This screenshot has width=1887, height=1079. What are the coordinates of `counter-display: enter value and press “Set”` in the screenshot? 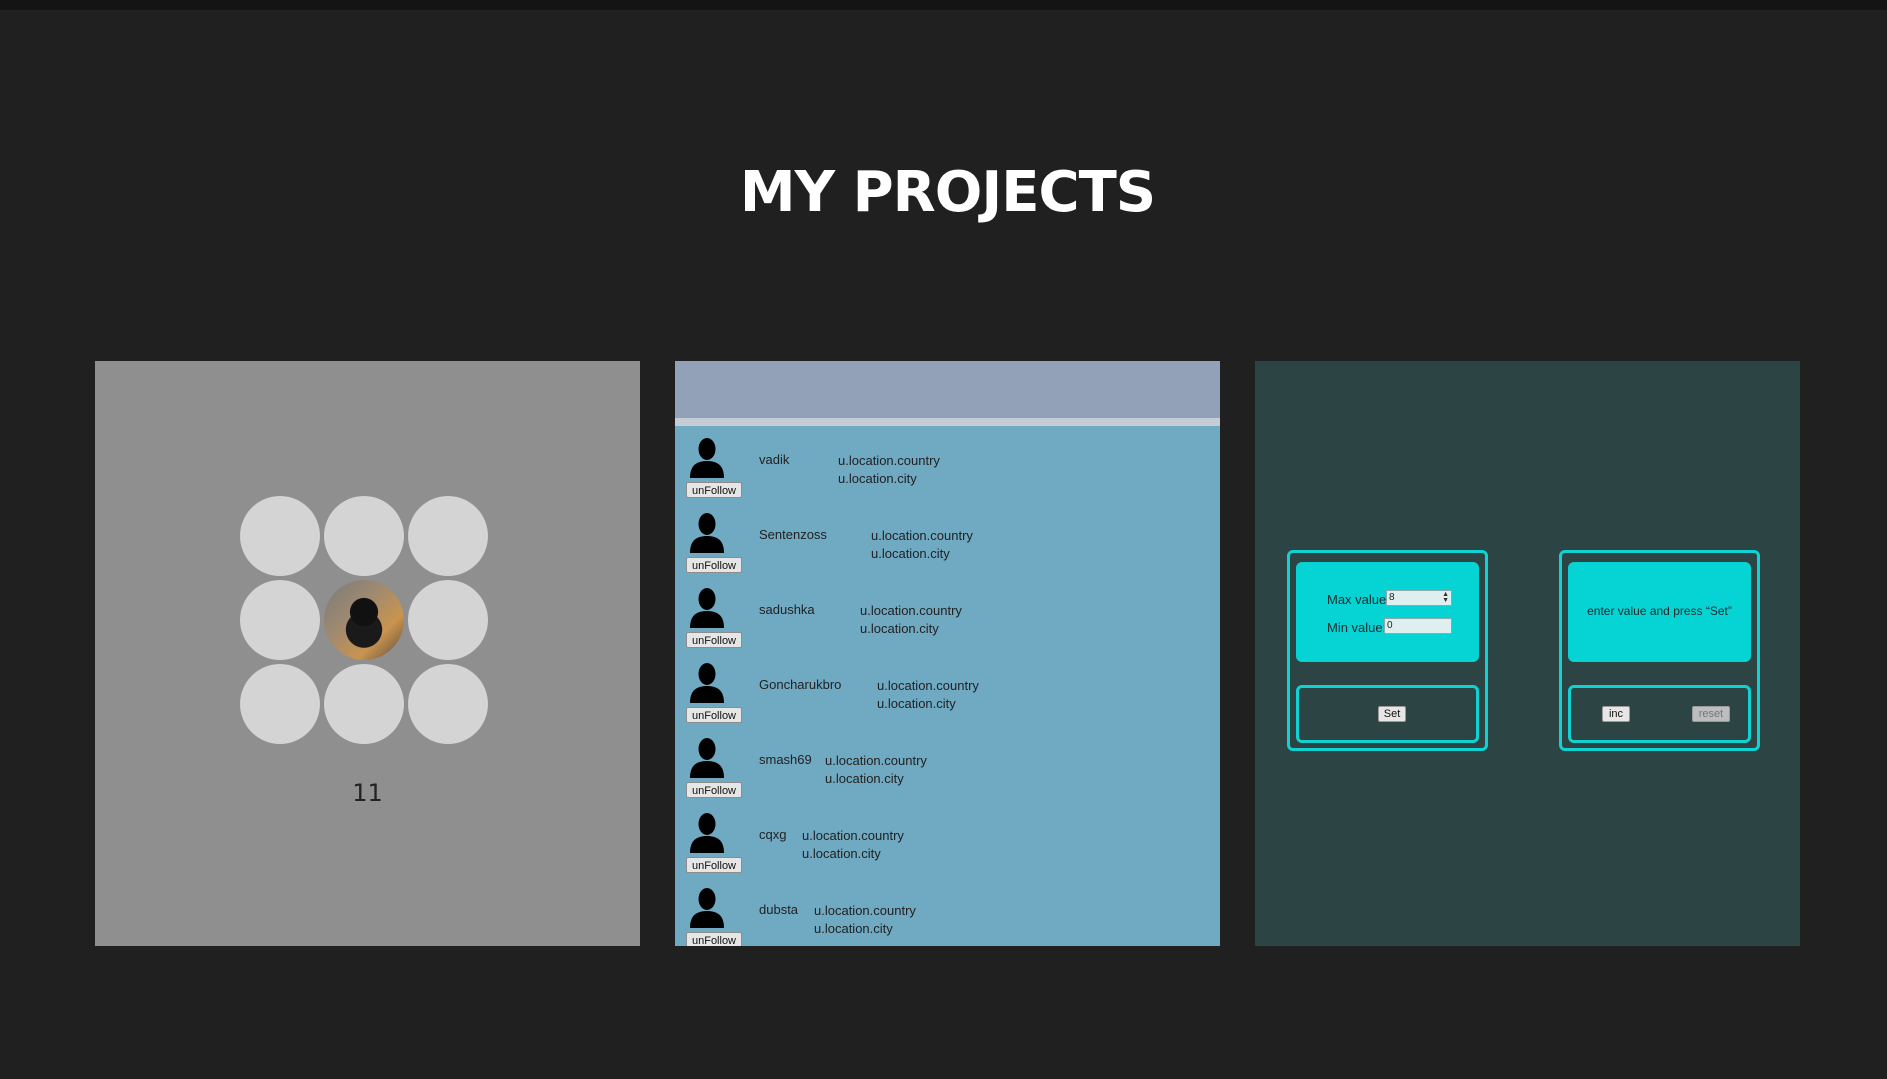 It's located at (1659, 612).